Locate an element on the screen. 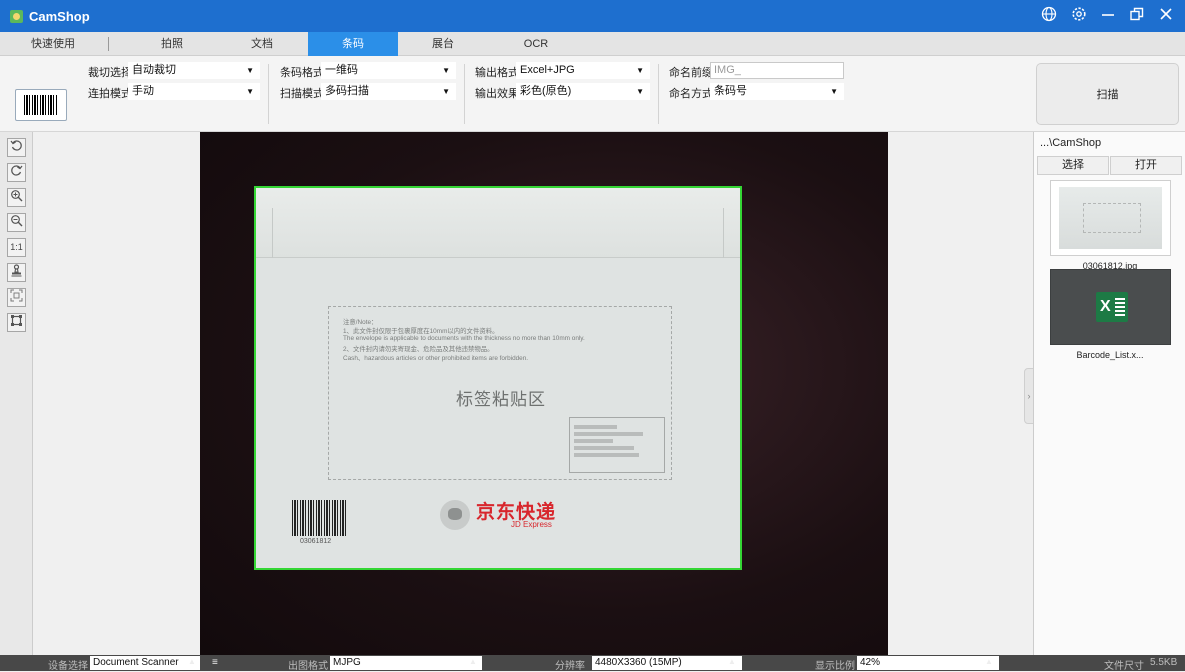  output-effect-value: 彩色(原色) is located at coordinates (546, 91).